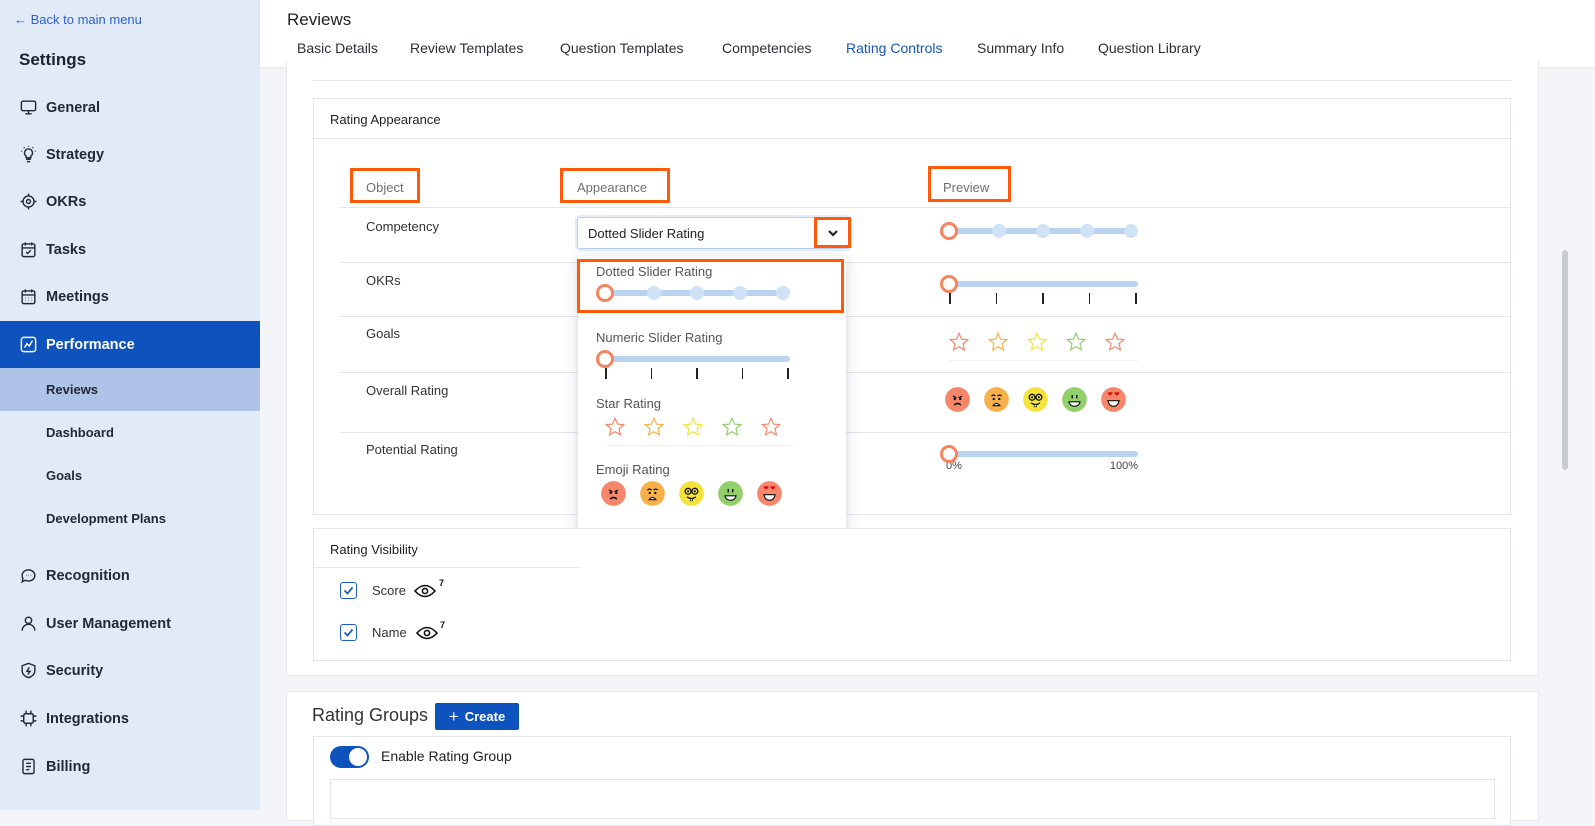 The width and height of the screenshot is (1595, 826). Describe the element at coordinates (90, 344) in the screenshot. I see `sidebar-item-label: Performance` at that location.